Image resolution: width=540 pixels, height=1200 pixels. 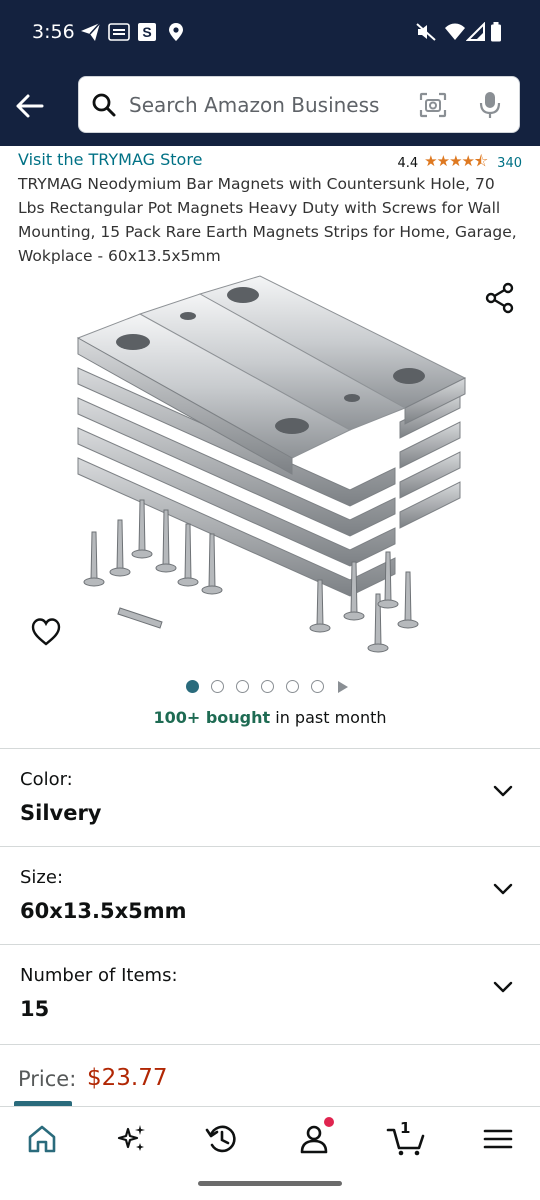 I want to click on rating-count: 340, so click(x=509, y=163).